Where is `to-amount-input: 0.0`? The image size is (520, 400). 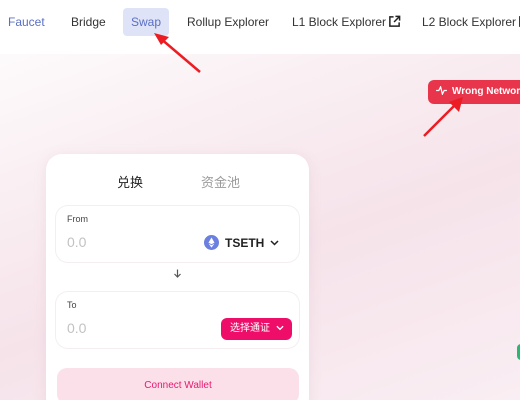
to-amount-input: 0.0 is located at coordinates (76, 328).